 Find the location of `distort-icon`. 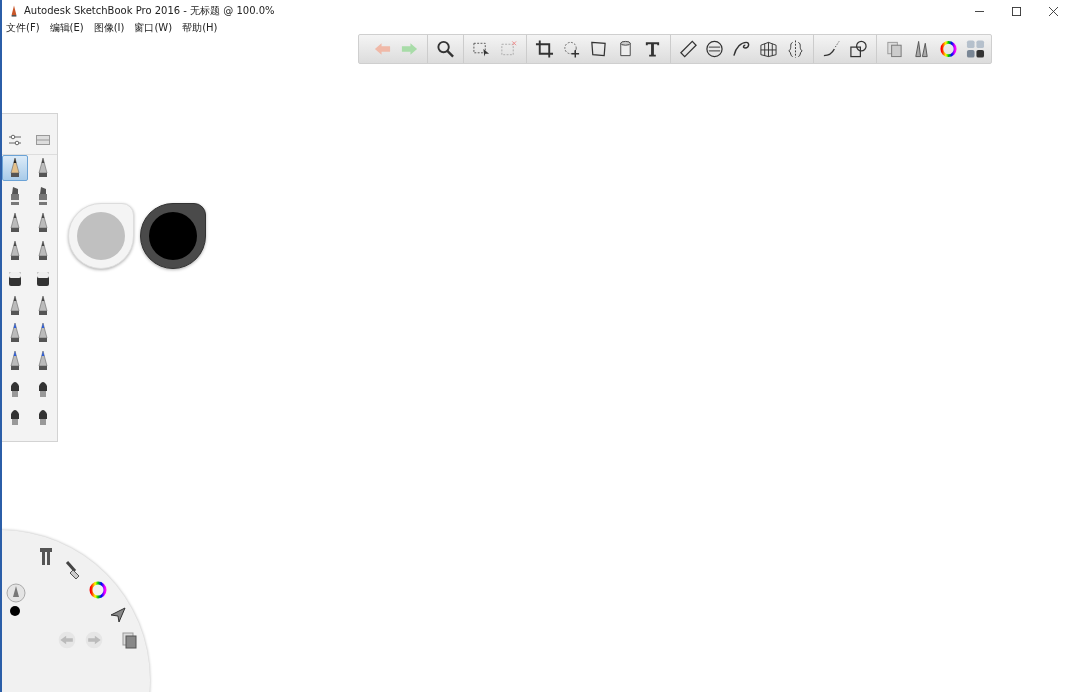

distort-icon is located at coordinates (598, 49).